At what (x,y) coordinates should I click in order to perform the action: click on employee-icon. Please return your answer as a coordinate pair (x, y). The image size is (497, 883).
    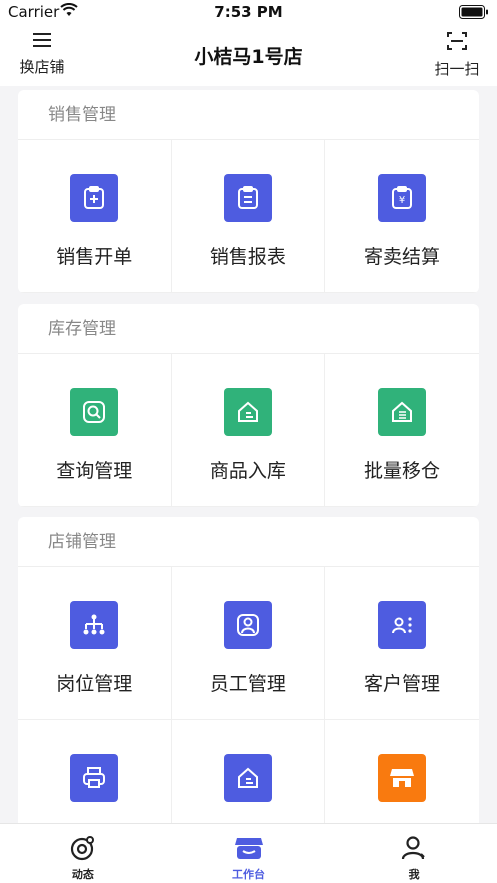
    Looking at the image, I should click on (247, 625).